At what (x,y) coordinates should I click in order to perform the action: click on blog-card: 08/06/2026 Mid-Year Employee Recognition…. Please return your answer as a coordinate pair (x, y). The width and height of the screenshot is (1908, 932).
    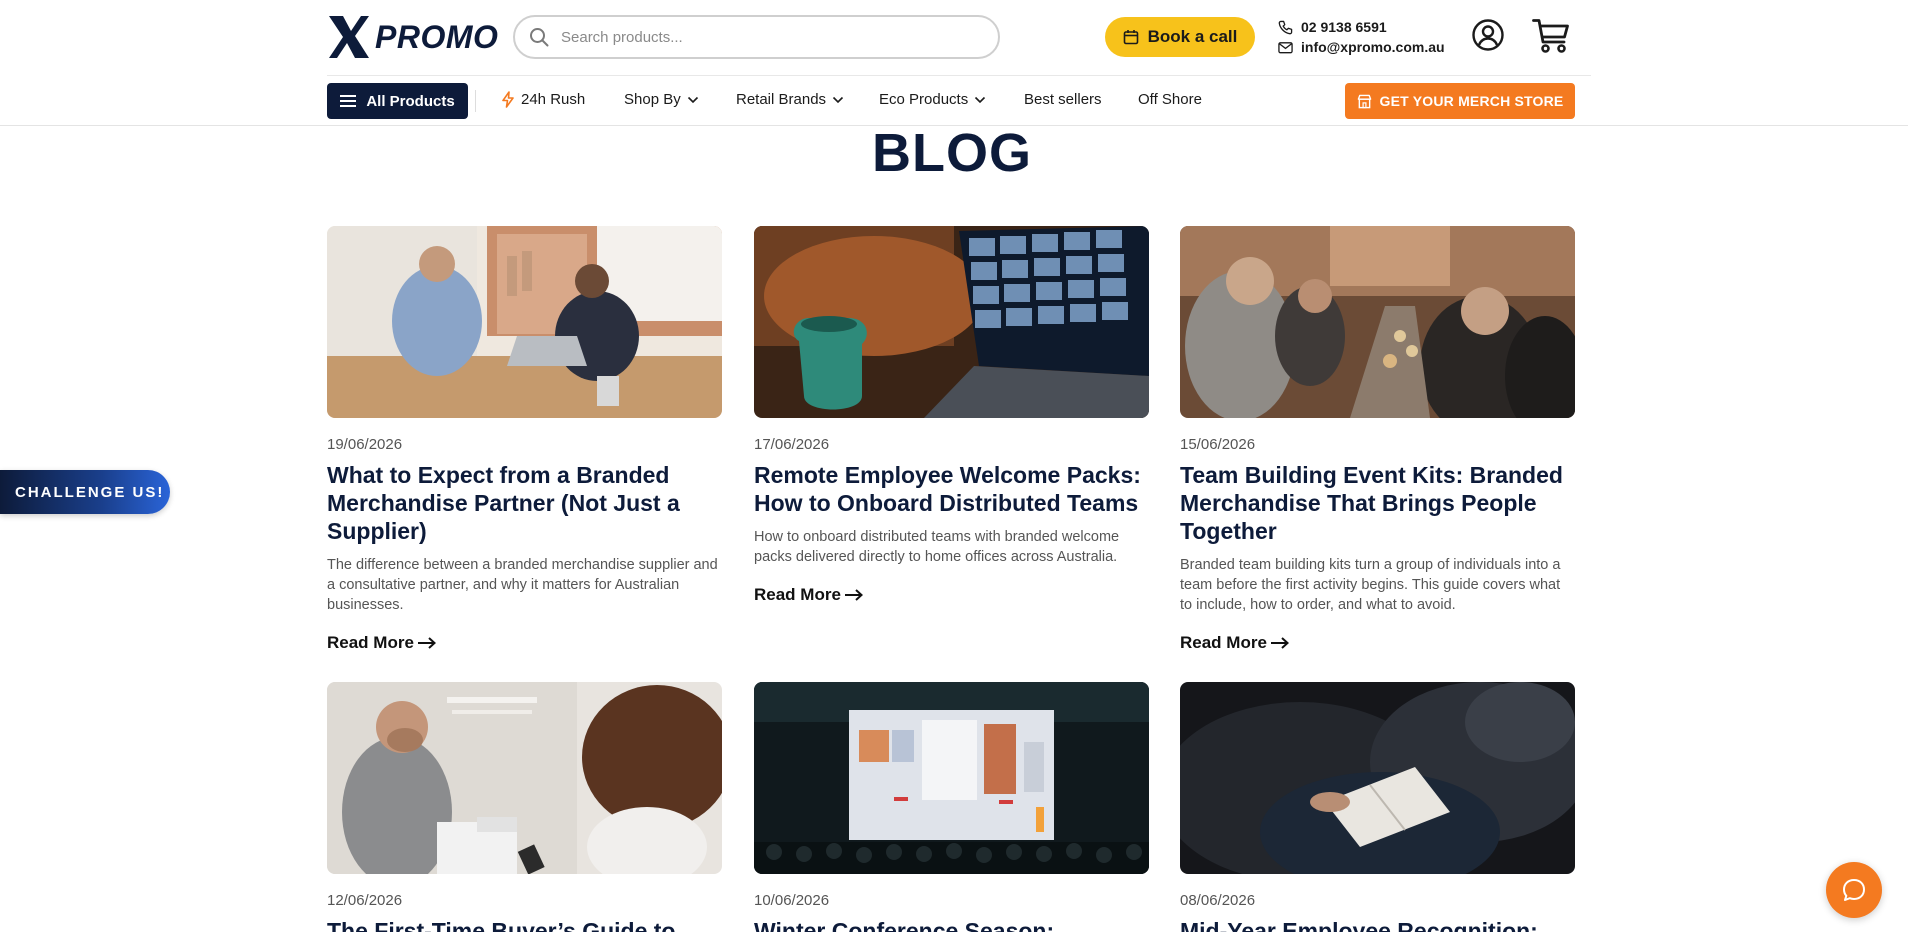
    Looking at the image, I should click on (1377, 807).